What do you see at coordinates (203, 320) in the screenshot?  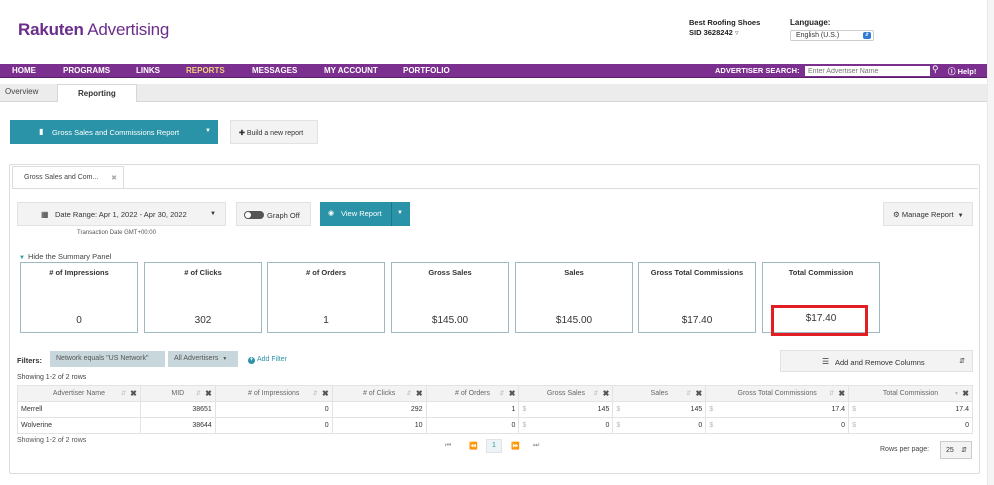 I see `card-value: 302` at bounding box center [203, 320].